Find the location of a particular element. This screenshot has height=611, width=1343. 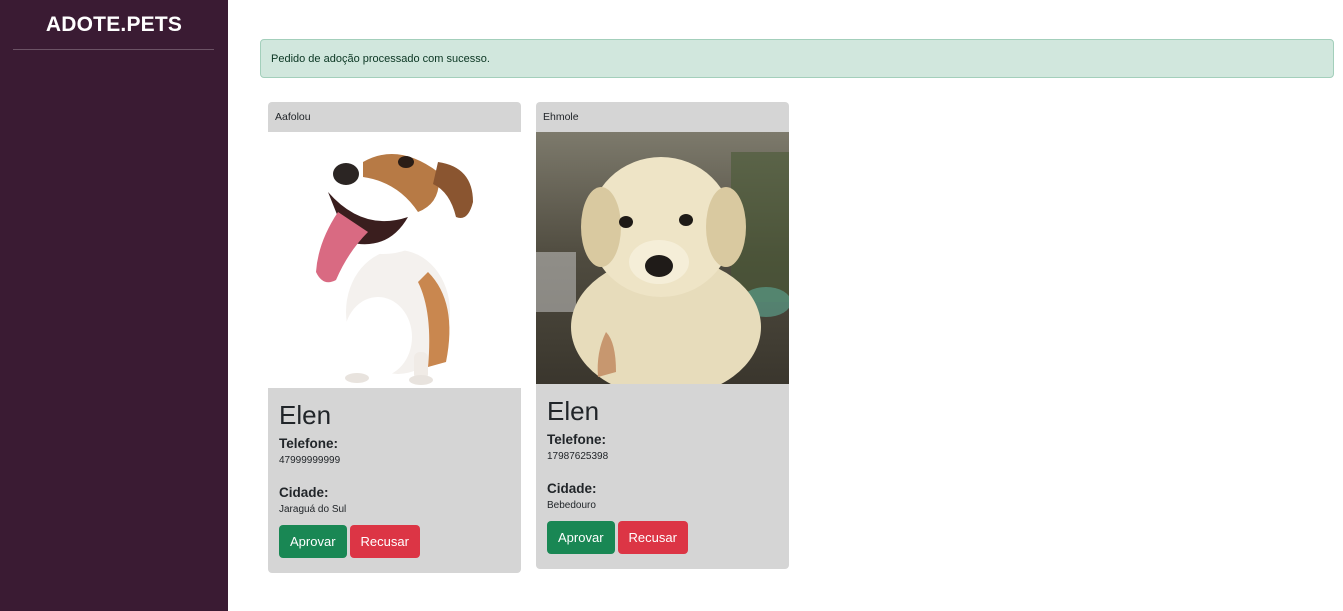

dog-photo-illustration is located at coordinates (394, 267).